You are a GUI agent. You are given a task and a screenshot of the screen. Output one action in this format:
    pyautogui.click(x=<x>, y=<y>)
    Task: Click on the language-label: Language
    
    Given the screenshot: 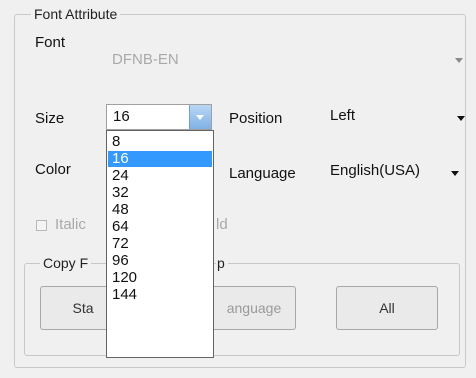 What is the action you would take?
    pyautogui.click(x=262, y=173)
    